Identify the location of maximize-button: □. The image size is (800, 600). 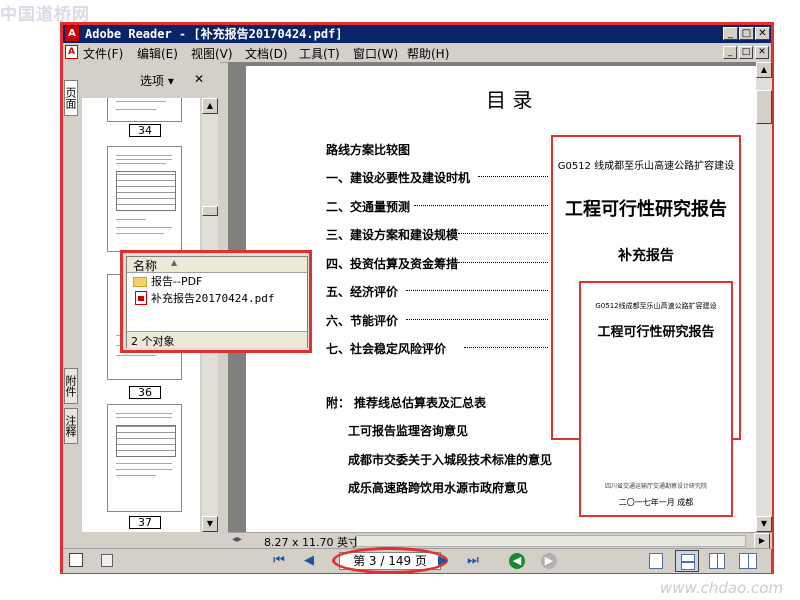
(746, 33).